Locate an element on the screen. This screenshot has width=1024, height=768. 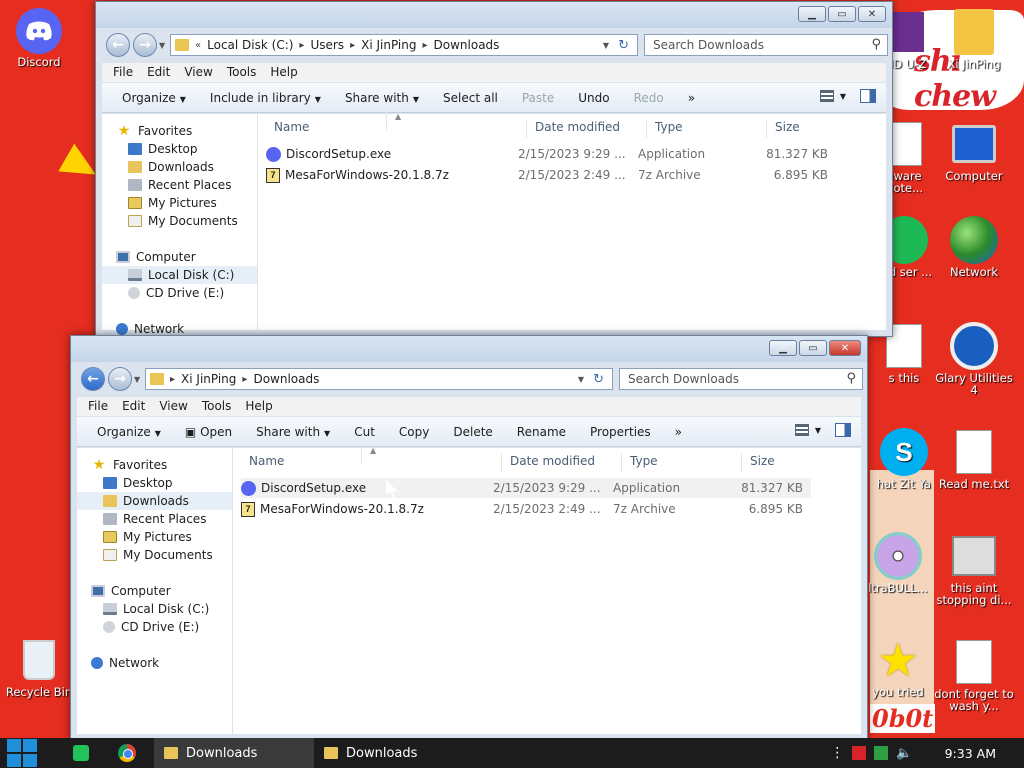
column-header-date-modified: Date modified is located at coordinates (573, 129).